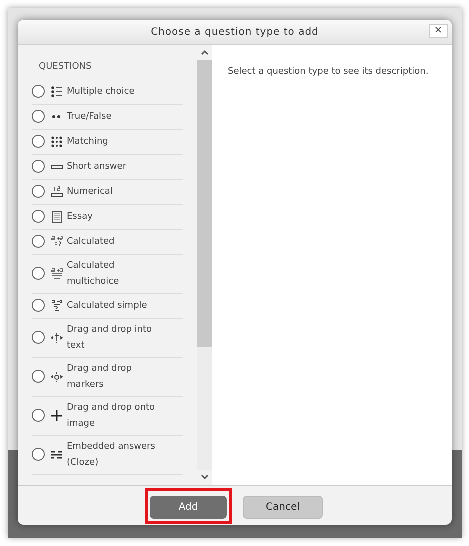  What do you see at coordinates (101, 92) in the screenshot?
I see `question-type-label: Multiple choice` at bounding box center [101, 92].